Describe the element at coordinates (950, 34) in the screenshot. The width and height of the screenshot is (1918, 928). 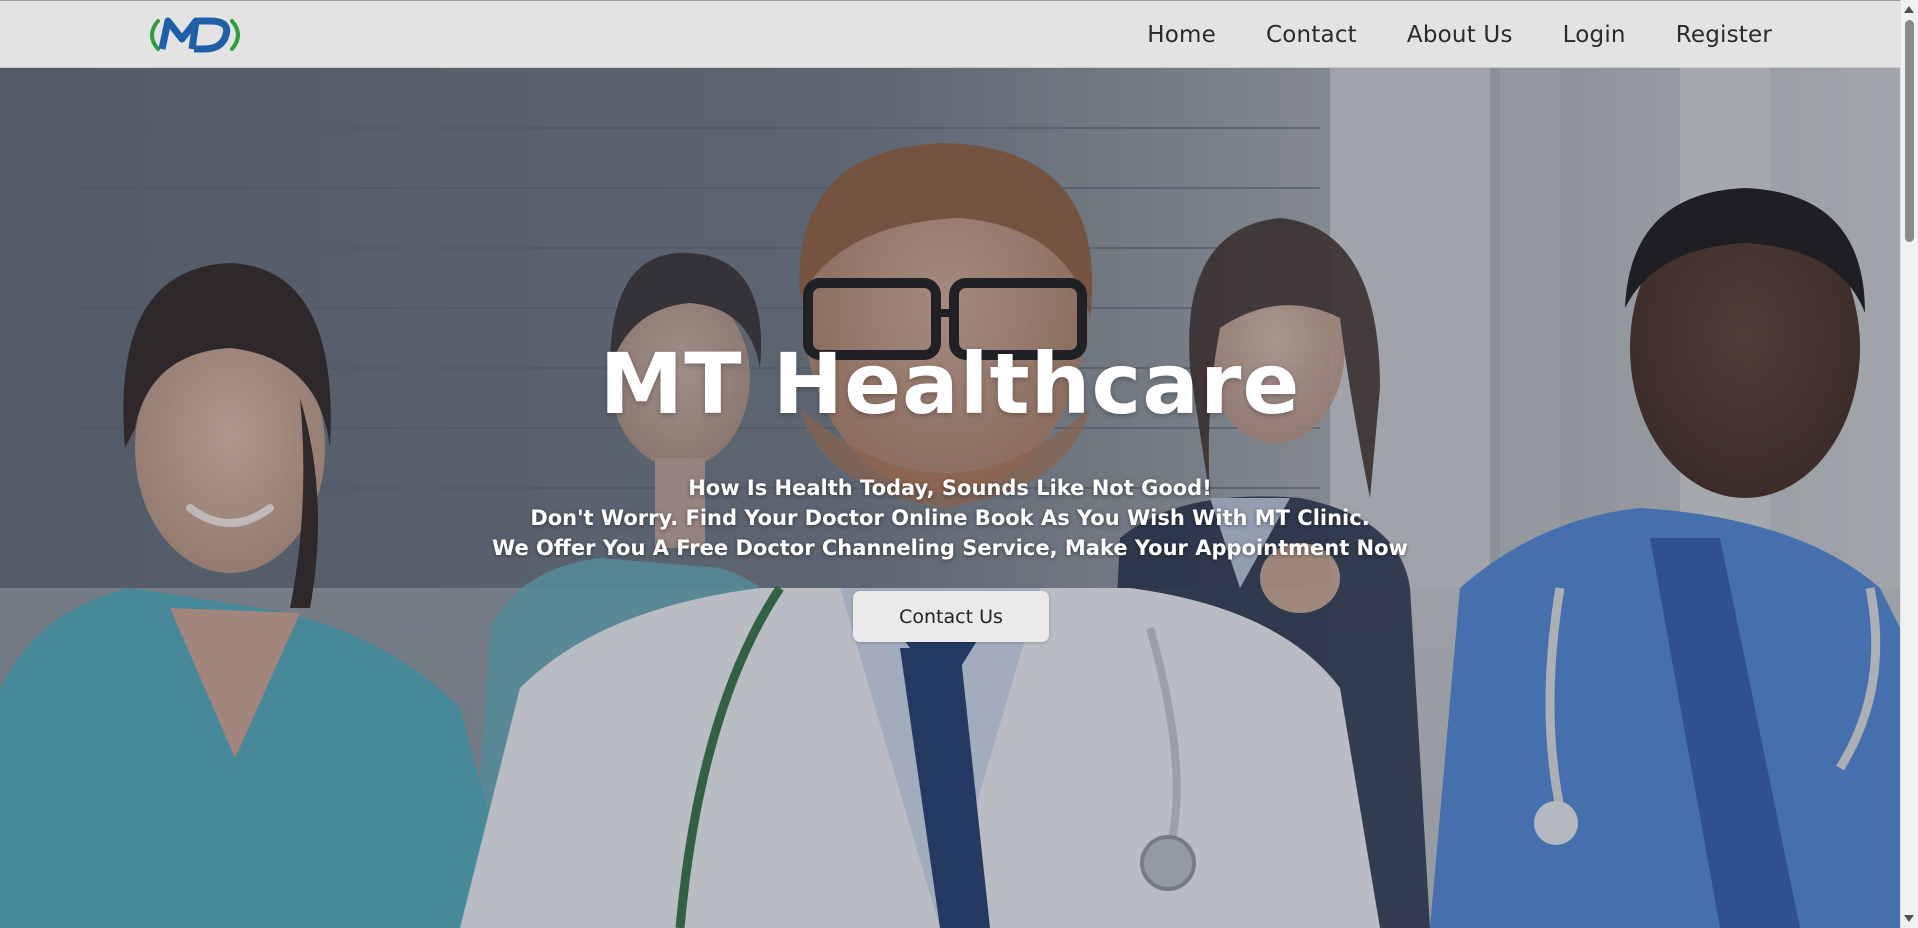
I see `top-navbar: Home Contact About Us Login Register` at that location.